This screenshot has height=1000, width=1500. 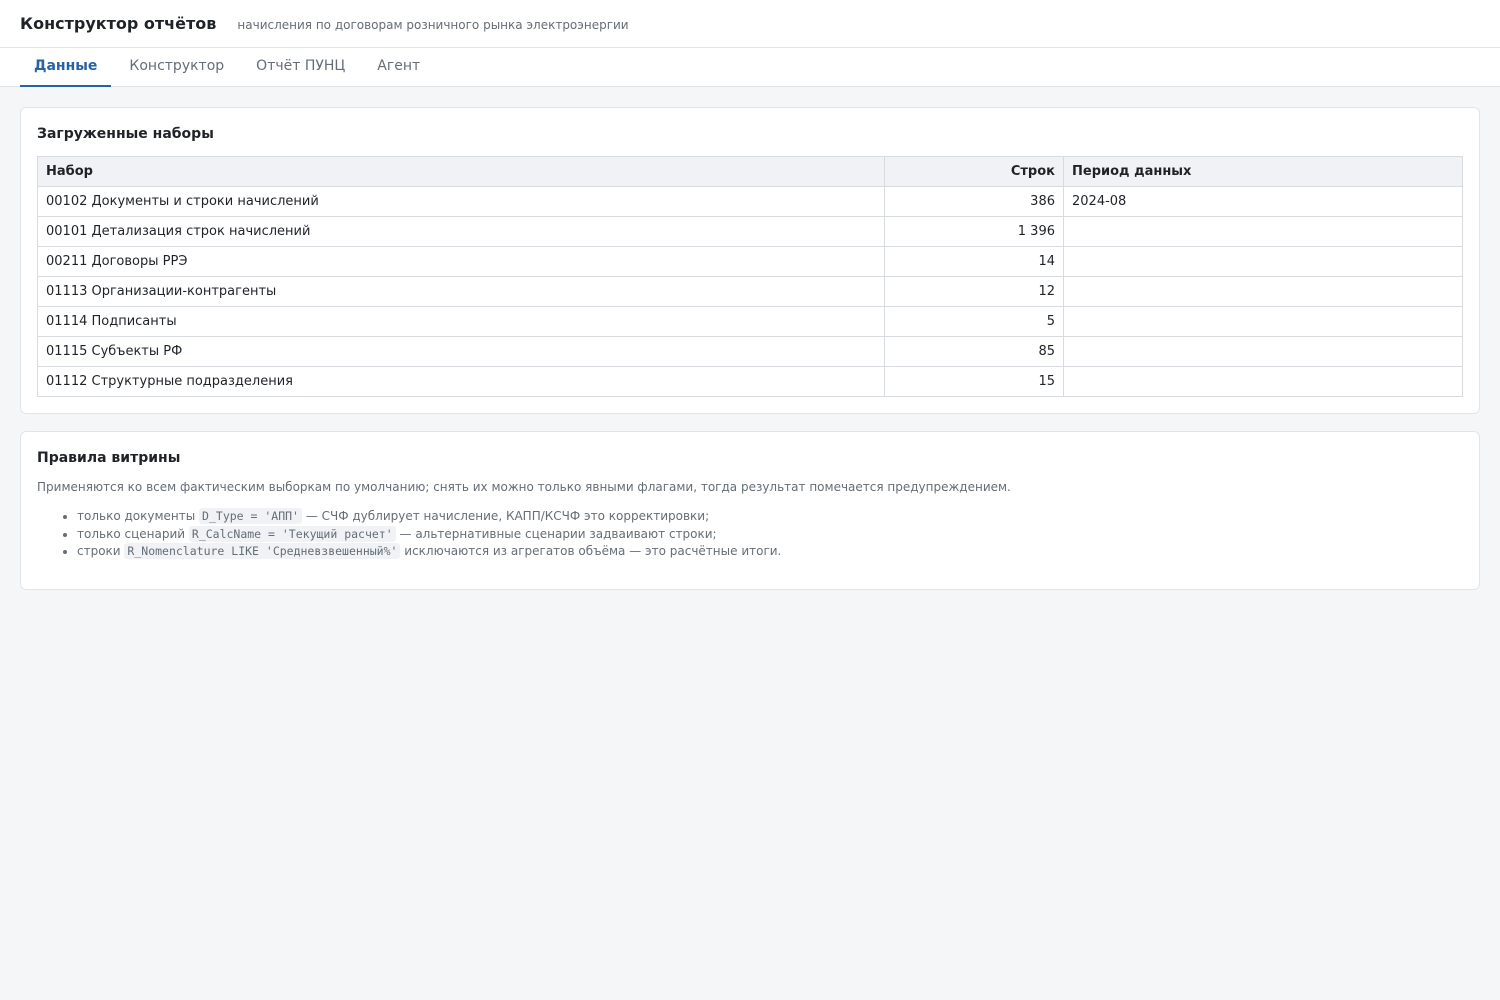 I want to click on dataset-row-count: 15, so click(x=974, y=381).